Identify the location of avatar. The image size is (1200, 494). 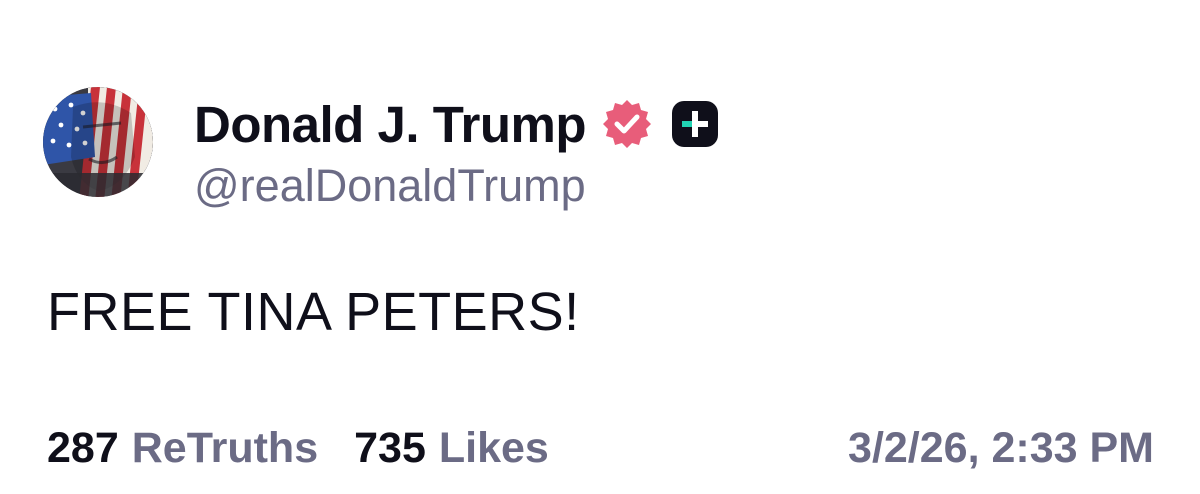
(98, 142).